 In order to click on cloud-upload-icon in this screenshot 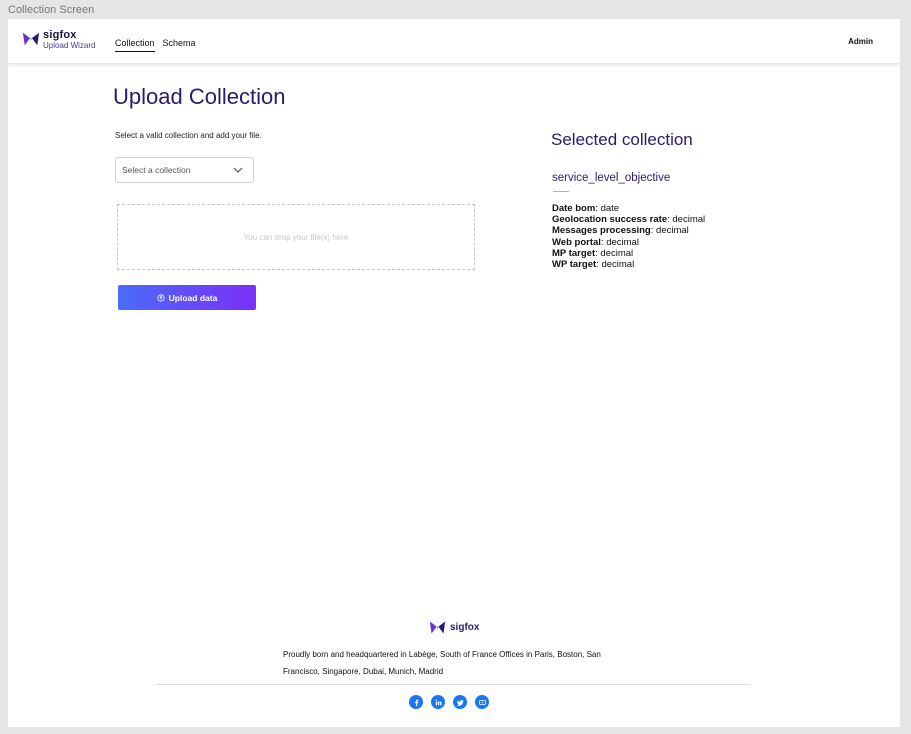, I will do `click(161, 297)`.